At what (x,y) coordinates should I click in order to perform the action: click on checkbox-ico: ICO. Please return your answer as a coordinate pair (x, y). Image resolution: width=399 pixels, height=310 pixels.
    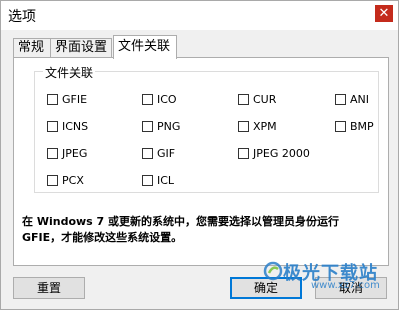
    Looking at the image, I should click on (159, 99).